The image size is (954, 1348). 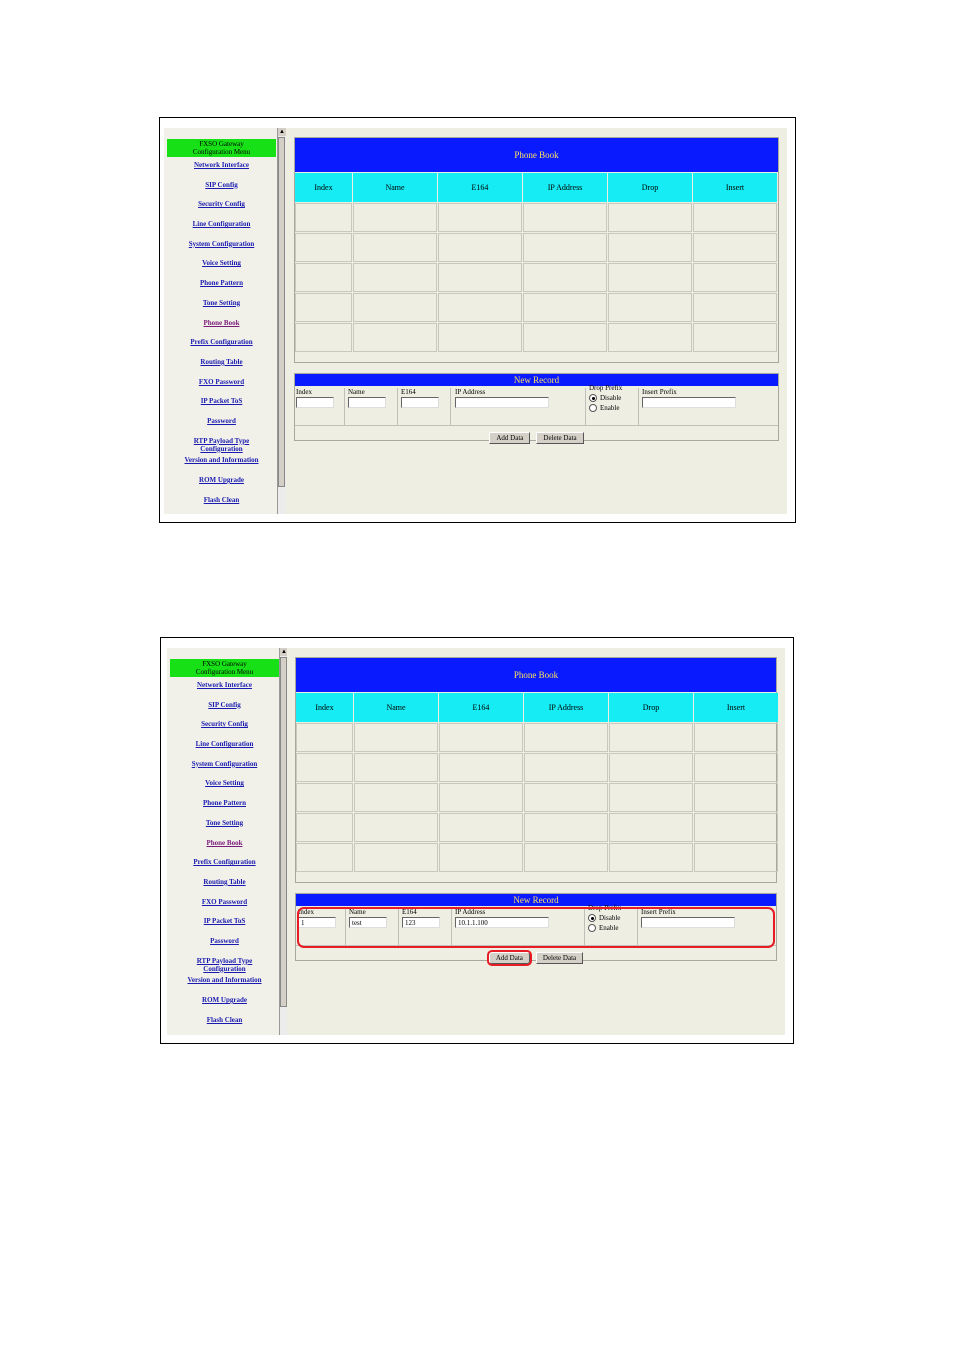 I want to click on drop-prefix-label: Drop Prefix, so click(x=605, y=908).